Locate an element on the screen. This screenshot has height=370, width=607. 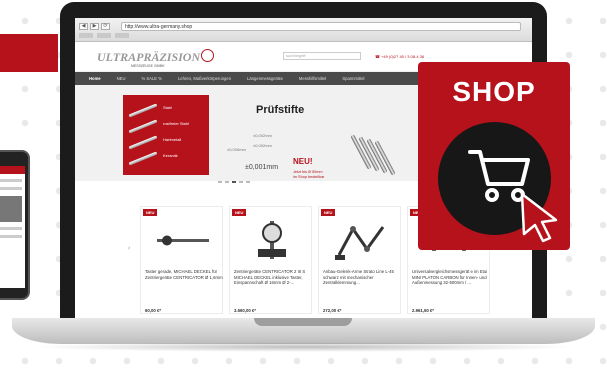
hero-neu-subtext: Jetzt bis Ø 50mm im Shop bestellbar is located at coordinates (308, 175).